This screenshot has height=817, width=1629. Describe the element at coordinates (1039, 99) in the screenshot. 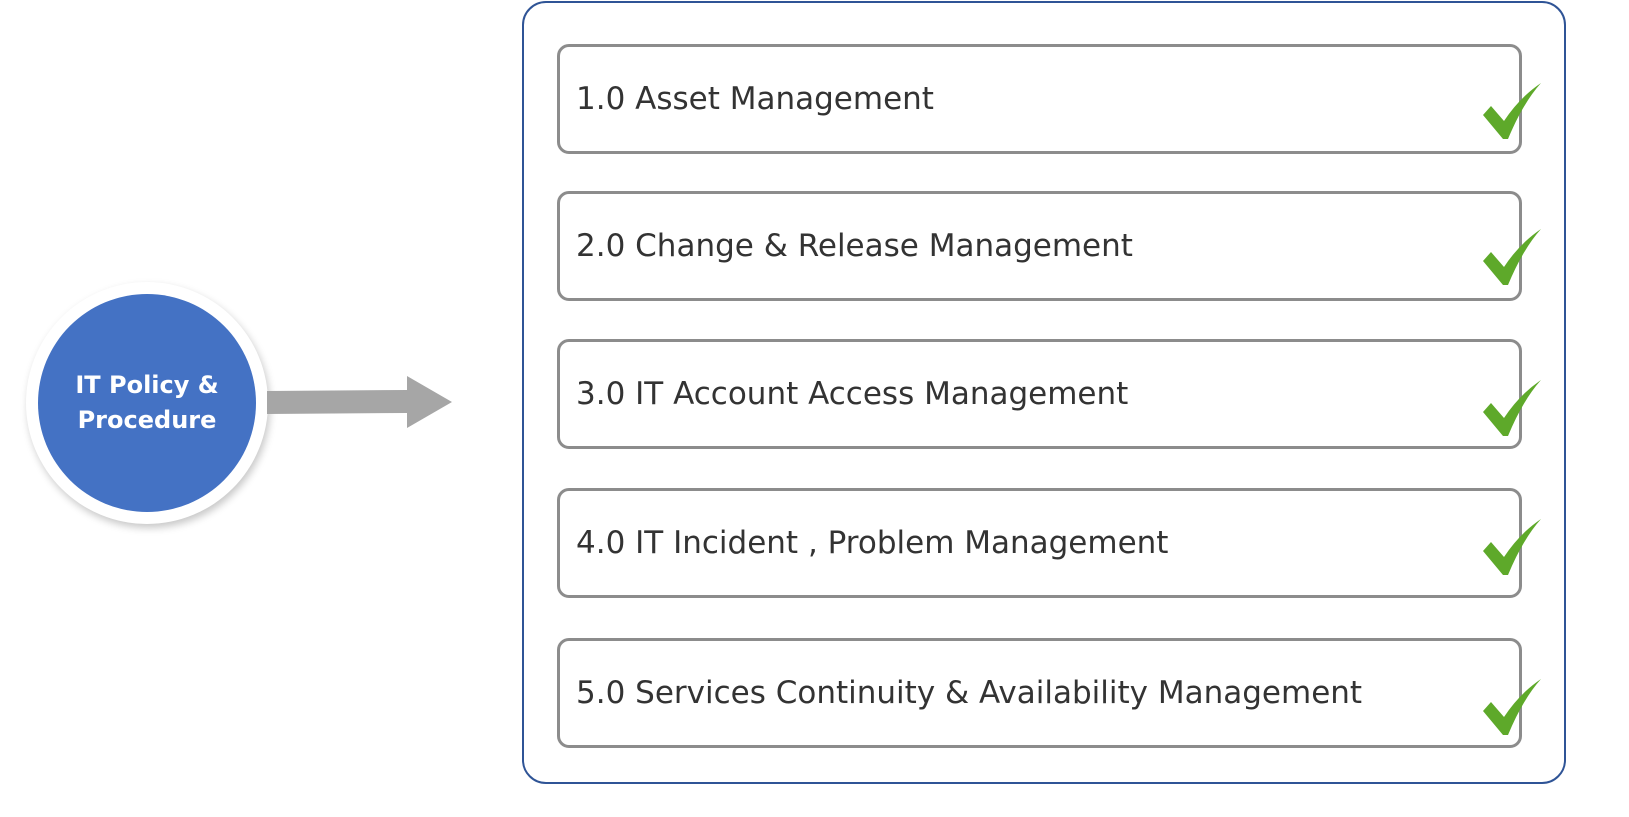

I see `list-item: 1.0 Asset Management` at that location.